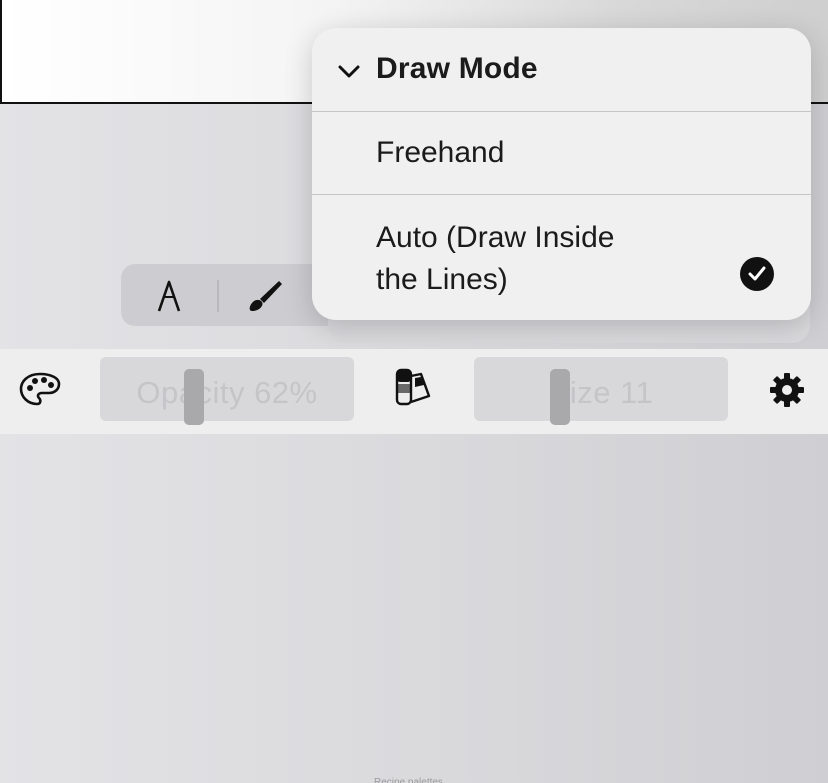 This screenshot has height=783, width=828. Describe the element at coordinates (560, 397) in the screenshot. I see `size-slider-thumb` at that location.